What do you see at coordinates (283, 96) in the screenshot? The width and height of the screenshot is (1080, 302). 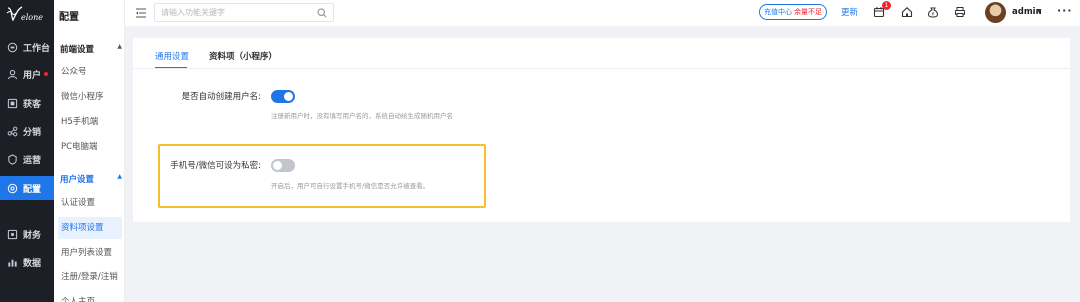 I see `auto-create-username-toggle` at bounding box center [283, 96].